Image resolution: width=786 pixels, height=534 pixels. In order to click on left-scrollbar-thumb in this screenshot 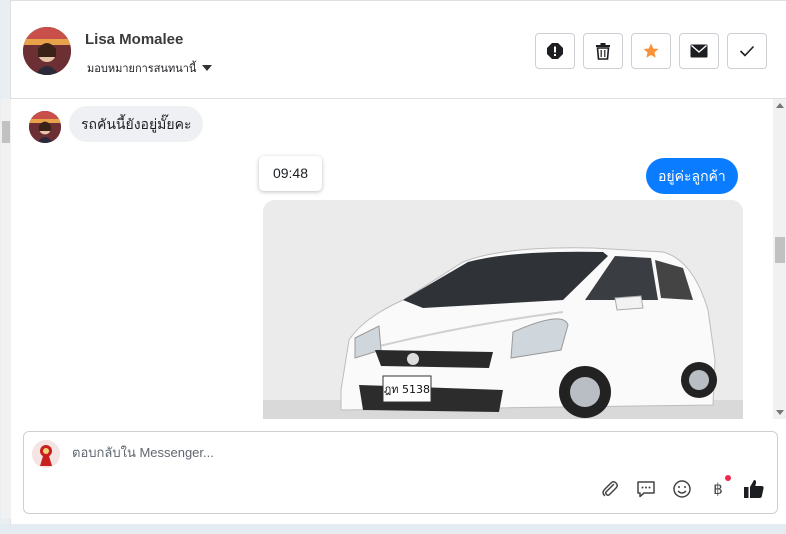, I will do `click(6, 132)`.